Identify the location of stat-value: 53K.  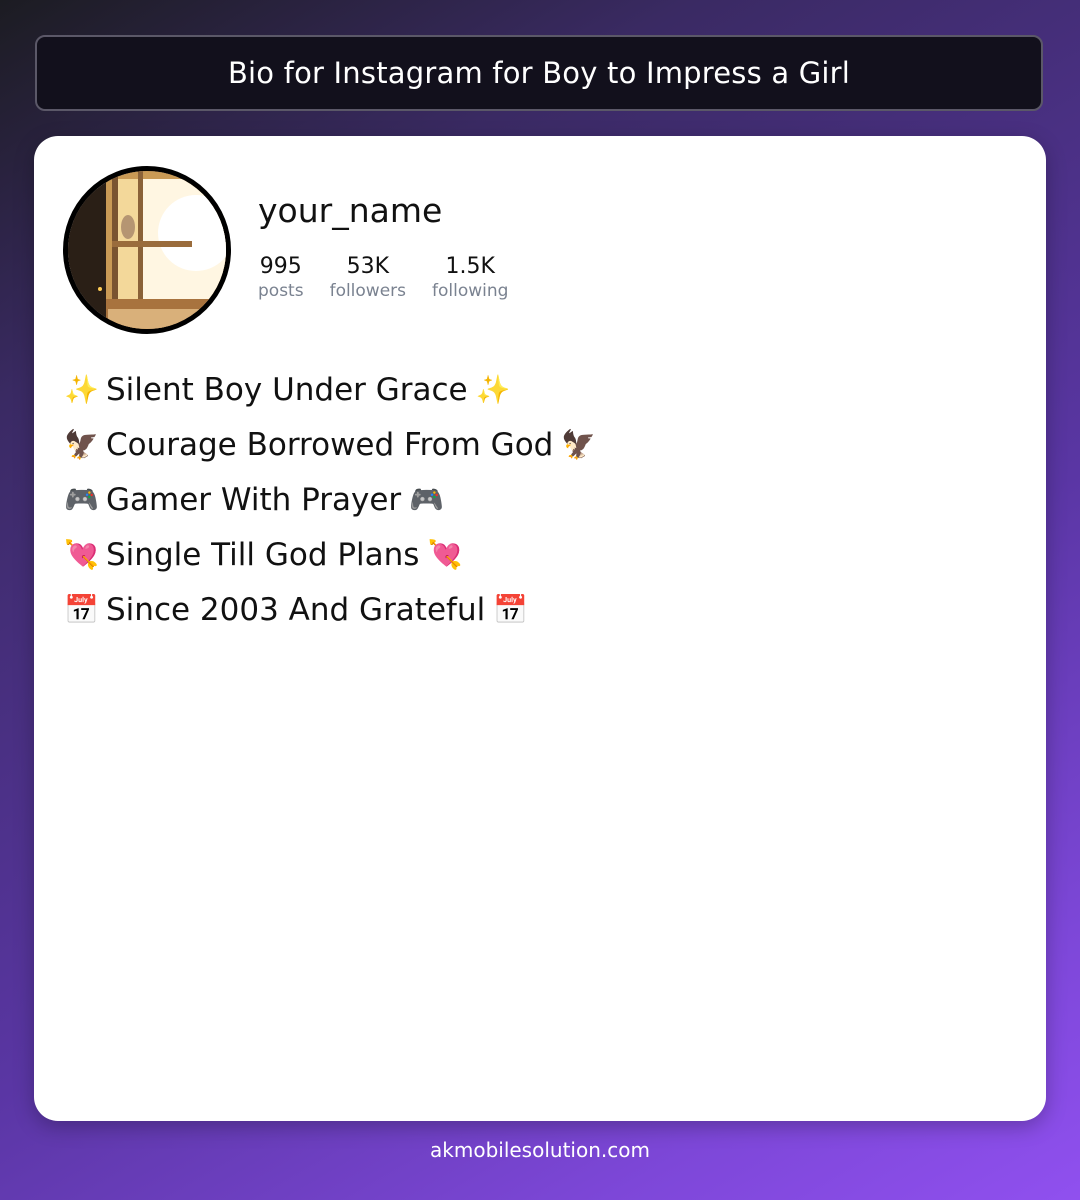
(368, 266).